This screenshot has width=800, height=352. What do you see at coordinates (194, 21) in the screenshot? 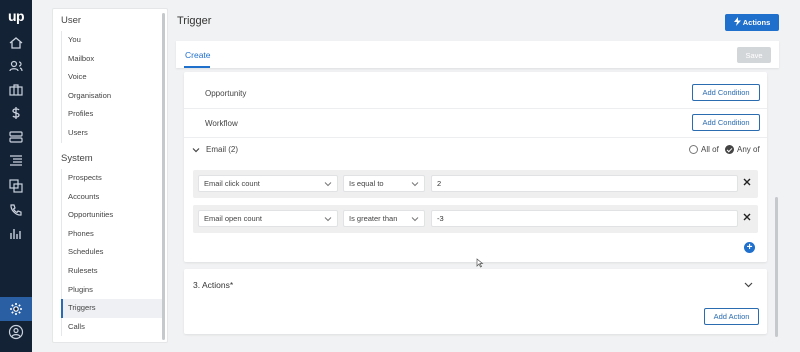
I see `page-title: Trigger` at bounding box center [194, 21].